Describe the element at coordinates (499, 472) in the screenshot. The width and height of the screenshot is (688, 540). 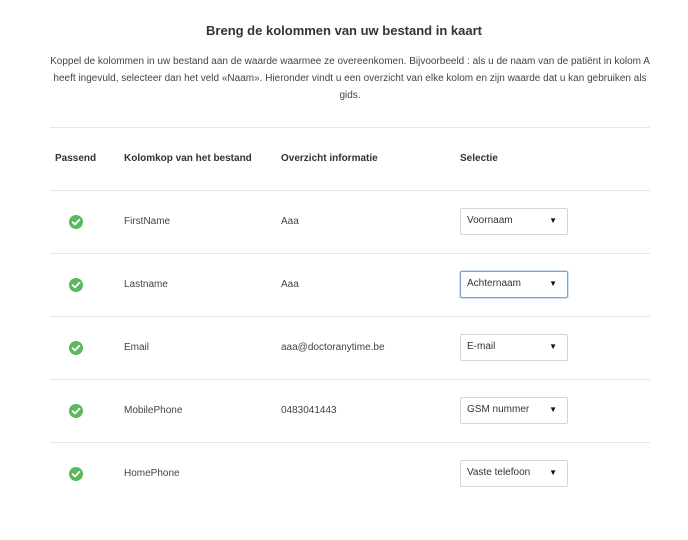
I see `select-value: Vaste telefoon` at that location.